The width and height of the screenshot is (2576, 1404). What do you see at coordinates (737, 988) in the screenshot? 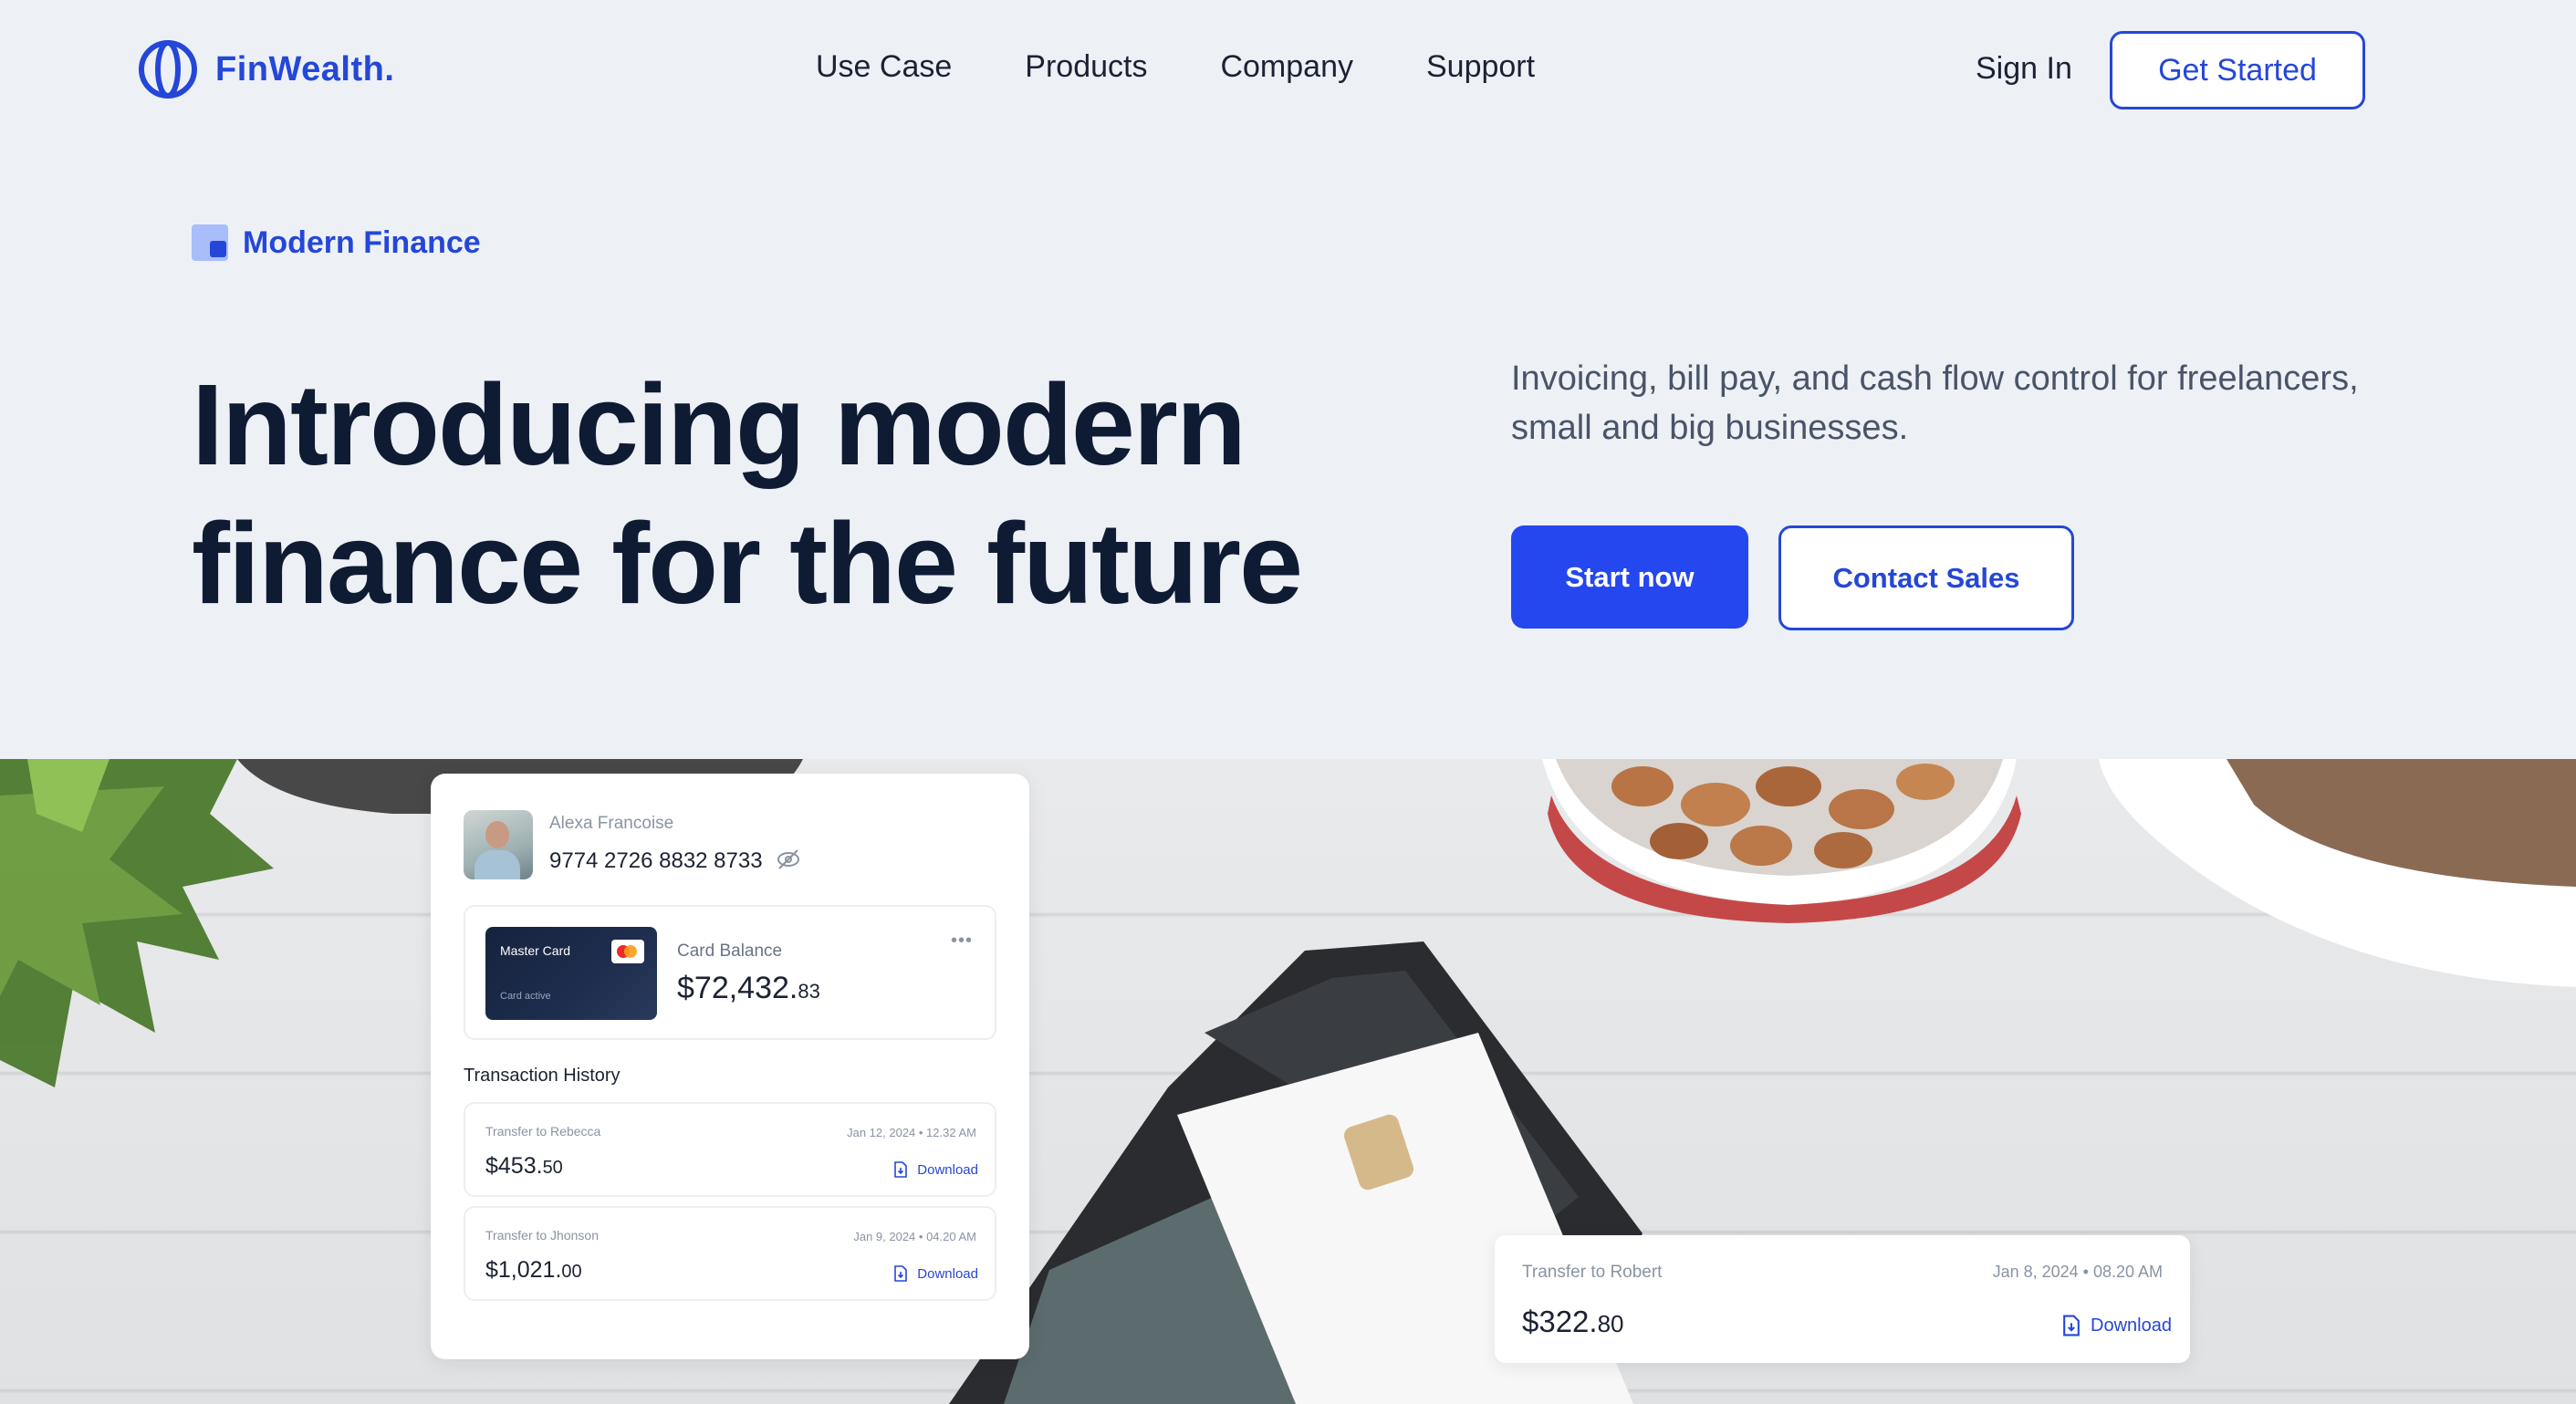
I see `balance-main: $72,432.` at bounding box center [737, 988].